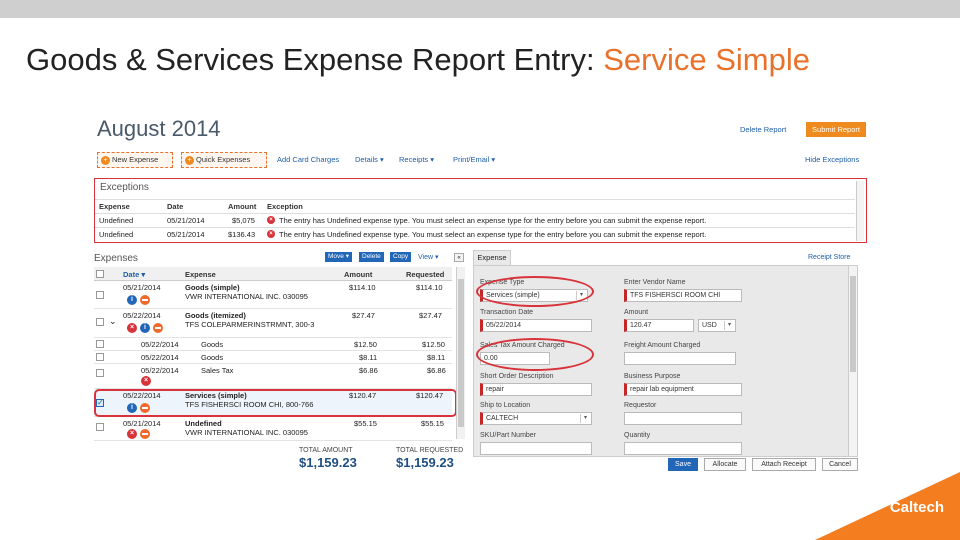 The image size is (960, 540). Describe the element at coordinates (100, 274) in the screenshot. I see `select-all-checkbox` at that location.